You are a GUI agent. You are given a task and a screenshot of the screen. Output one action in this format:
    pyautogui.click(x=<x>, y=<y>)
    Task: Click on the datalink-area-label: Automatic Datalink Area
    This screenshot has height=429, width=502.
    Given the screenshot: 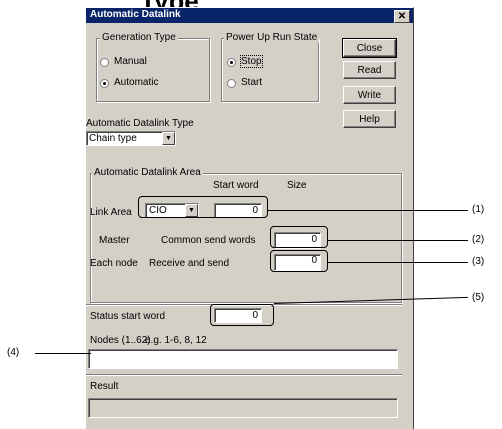 What is the action you would take?
    pyautogui.click(x=147, y=172)
    